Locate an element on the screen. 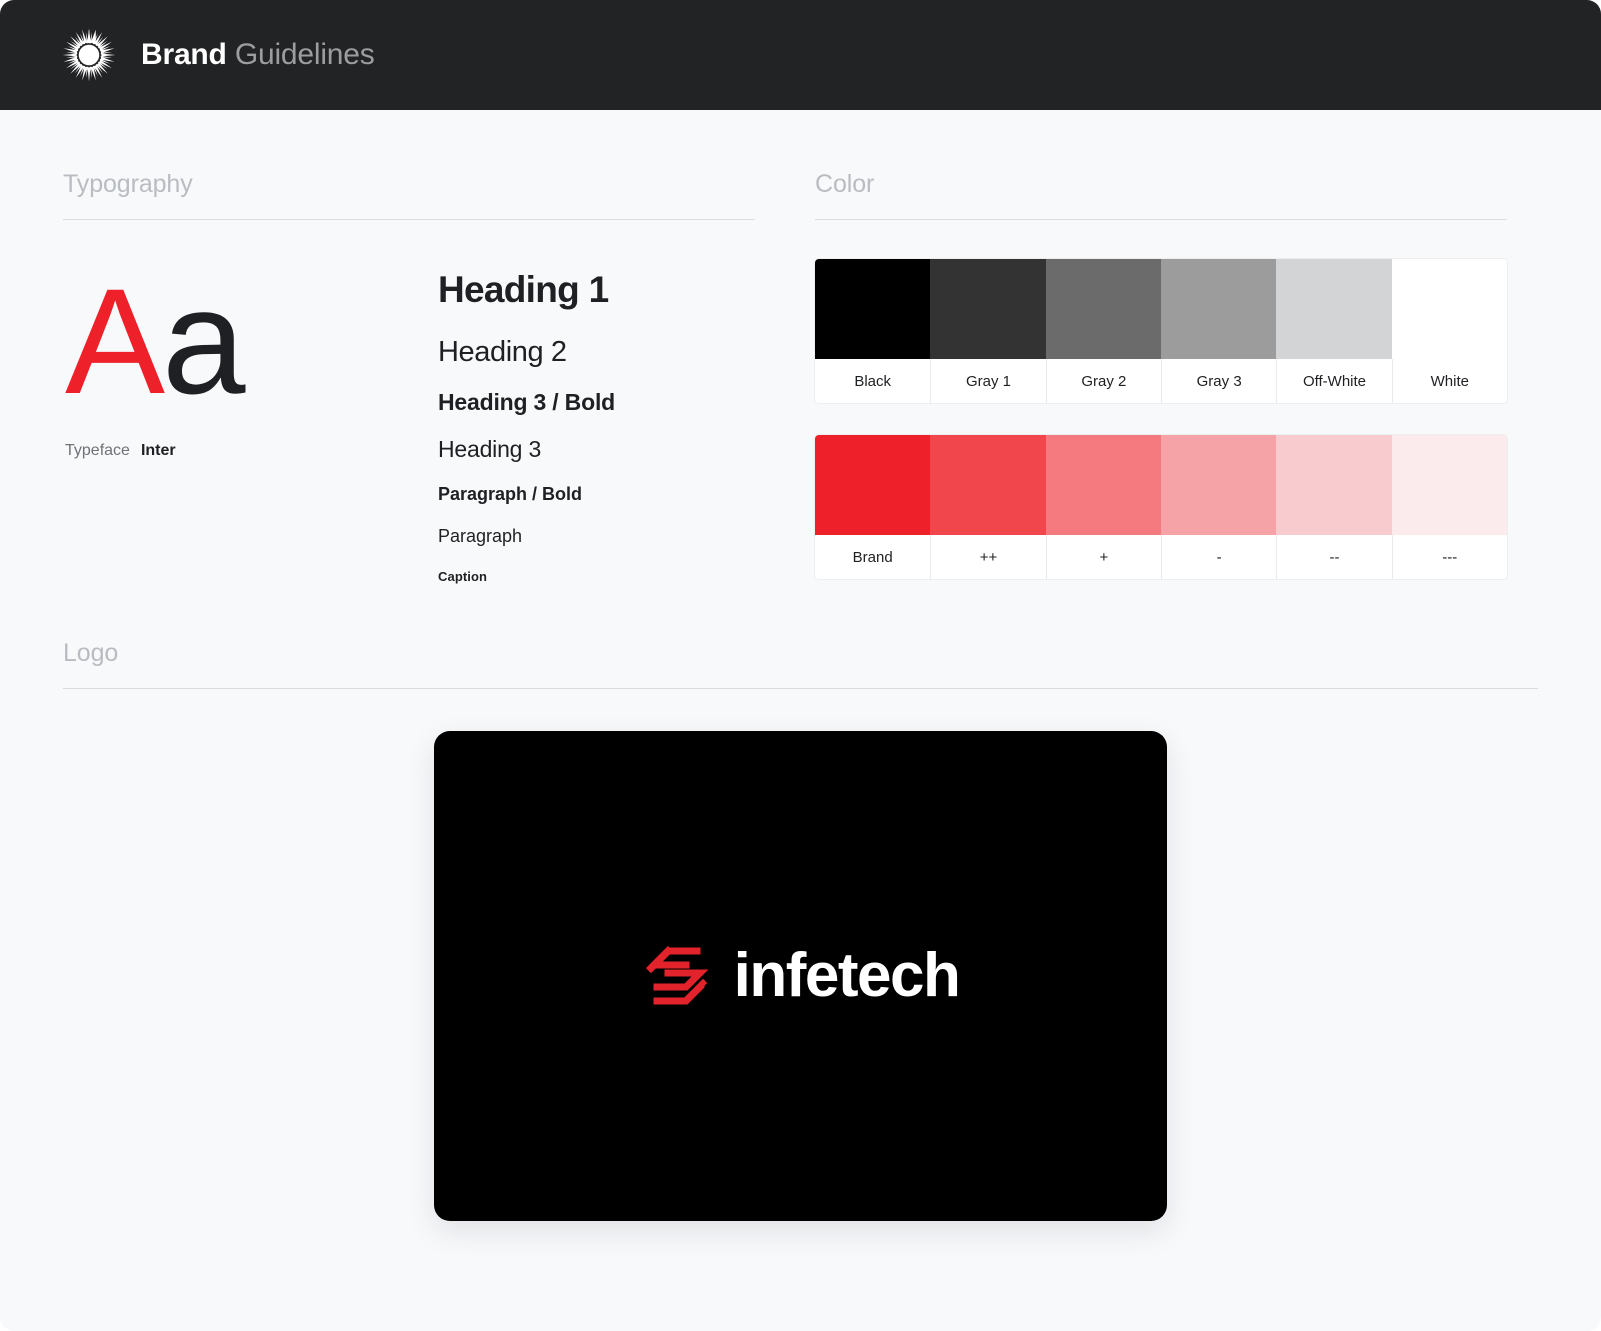  swatch-brand-minus-minus-minus: --- is located at coordinates (1449, 507).